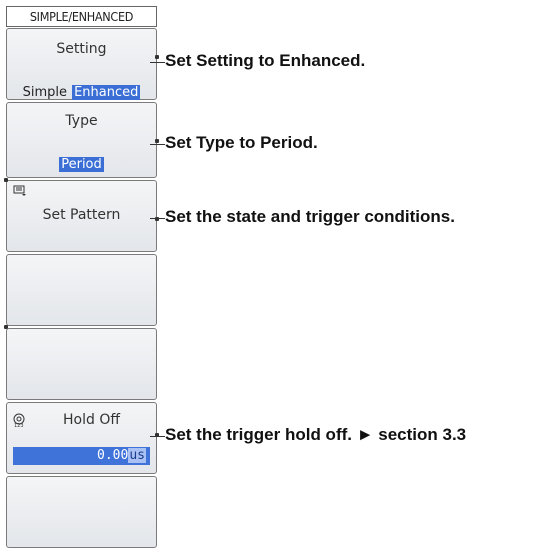 The height and width of the screenshot is (548, 545). What do you see at coordinates (81, 16) in the screenshot?
I see `menu-header: SIMPLE/ENHANCED` at bounding box center [81, 16].